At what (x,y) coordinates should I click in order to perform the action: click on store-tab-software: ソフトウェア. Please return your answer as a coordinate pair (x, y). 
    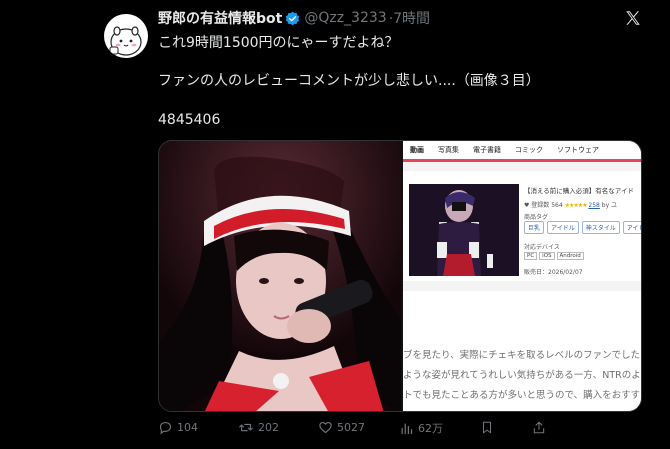
    Looking at the image, I should click on (578, 150).